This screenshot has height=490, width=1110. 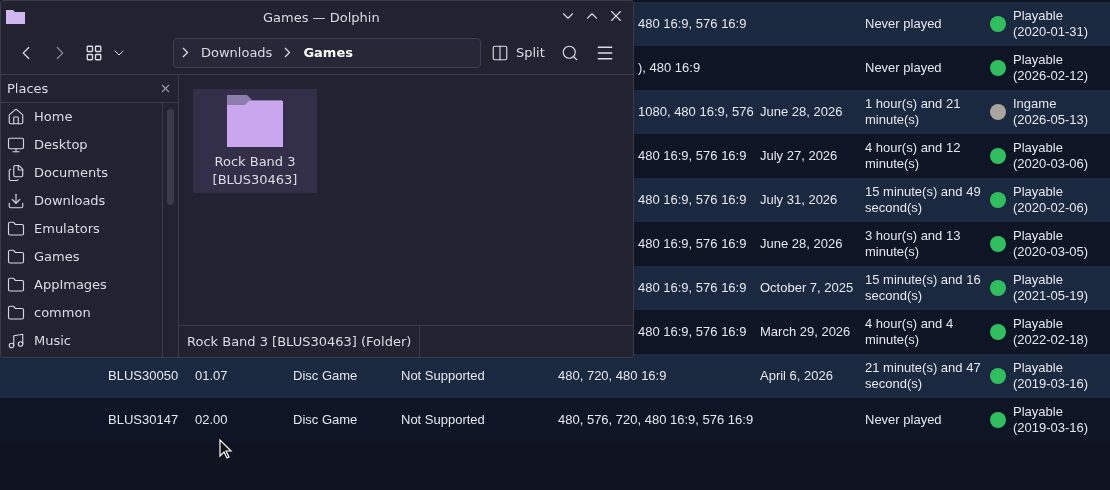 What do you see at coordinates (81, 145) in the screenshot?
I see `place-item: Desktop` at bounding box center [81, 145].